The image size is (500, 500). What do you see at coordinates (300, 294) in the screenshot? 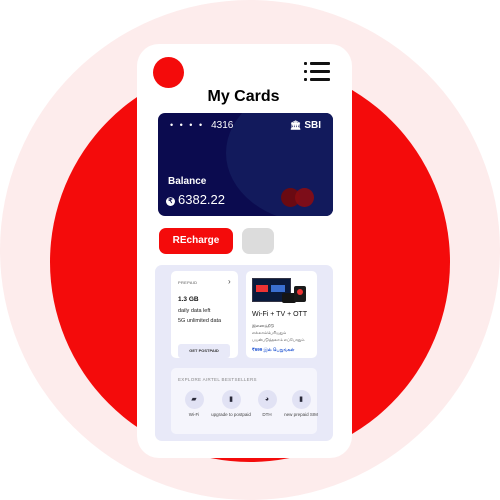
I see `router-image` at bounding box center [300, 294].